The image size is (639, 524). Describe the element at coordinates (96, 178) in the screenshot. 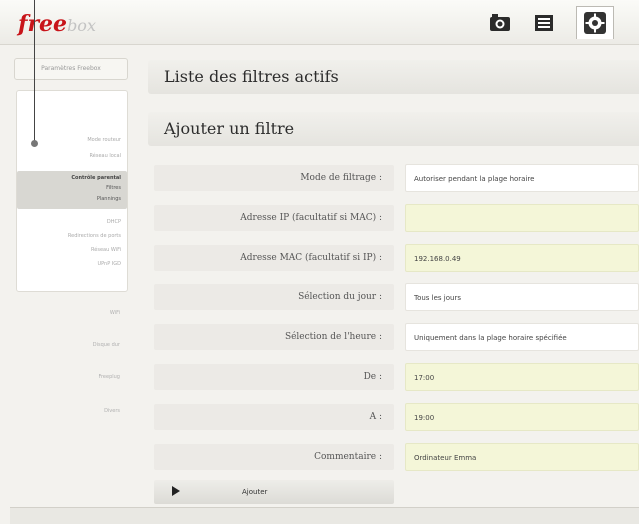

I see `sidebar-item-label: Contrôle parental` at that location.